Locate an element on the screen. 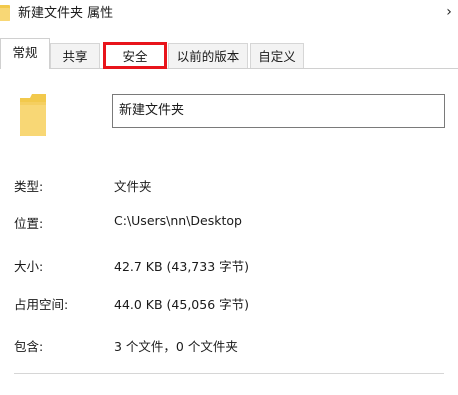  tab-security: 安全 is located at coordinates (135, 55).